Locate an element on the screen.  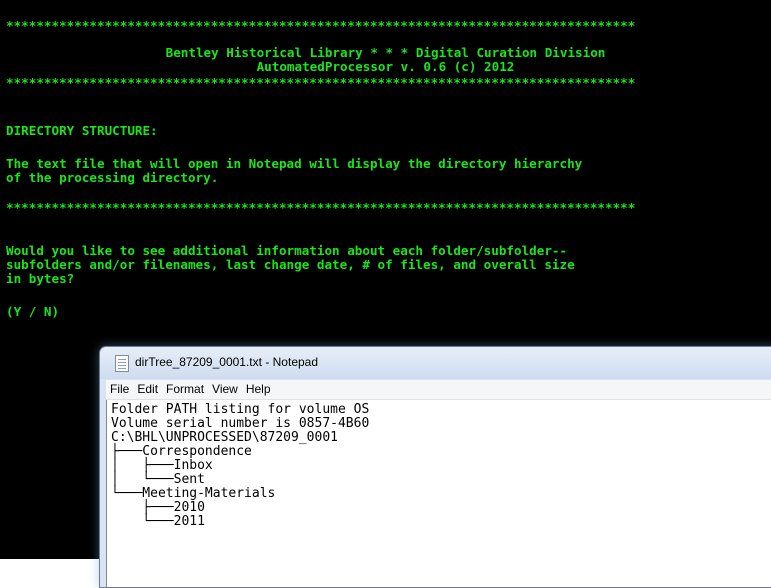
notepad-file-icon is located at coordinates (122, 363).